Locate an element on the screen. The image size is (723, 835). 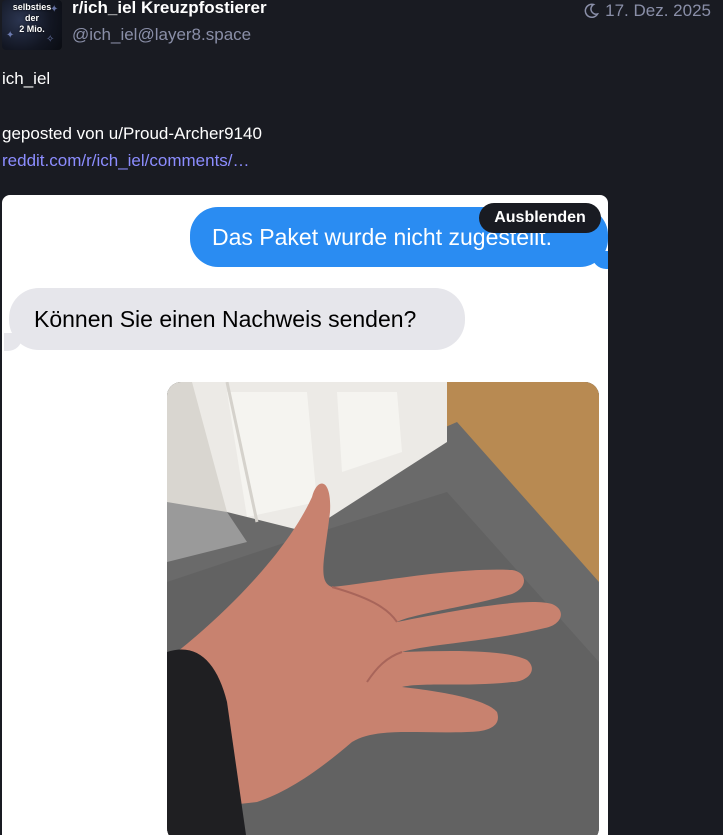
sent-bubble-tail is located at coordinates (600, 260).